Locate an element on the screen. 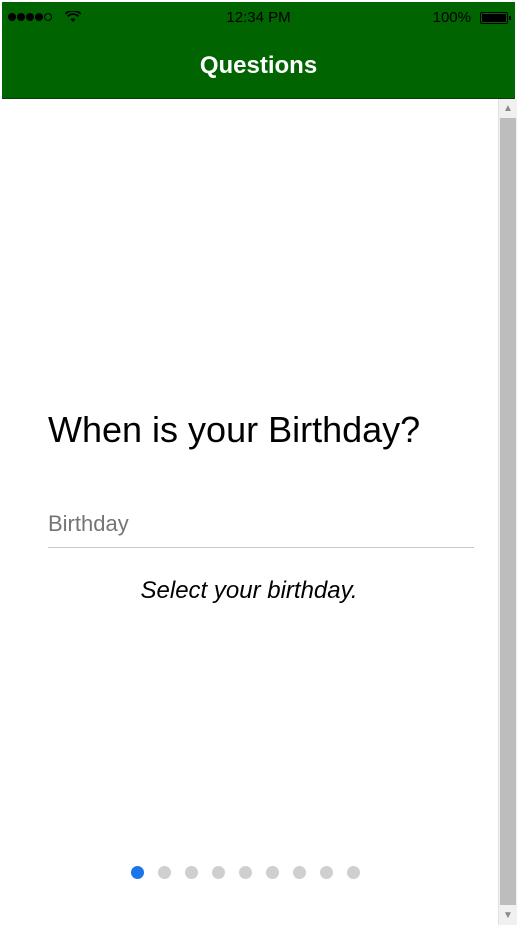  scroll-thumb is located at coordinates (508, 511).